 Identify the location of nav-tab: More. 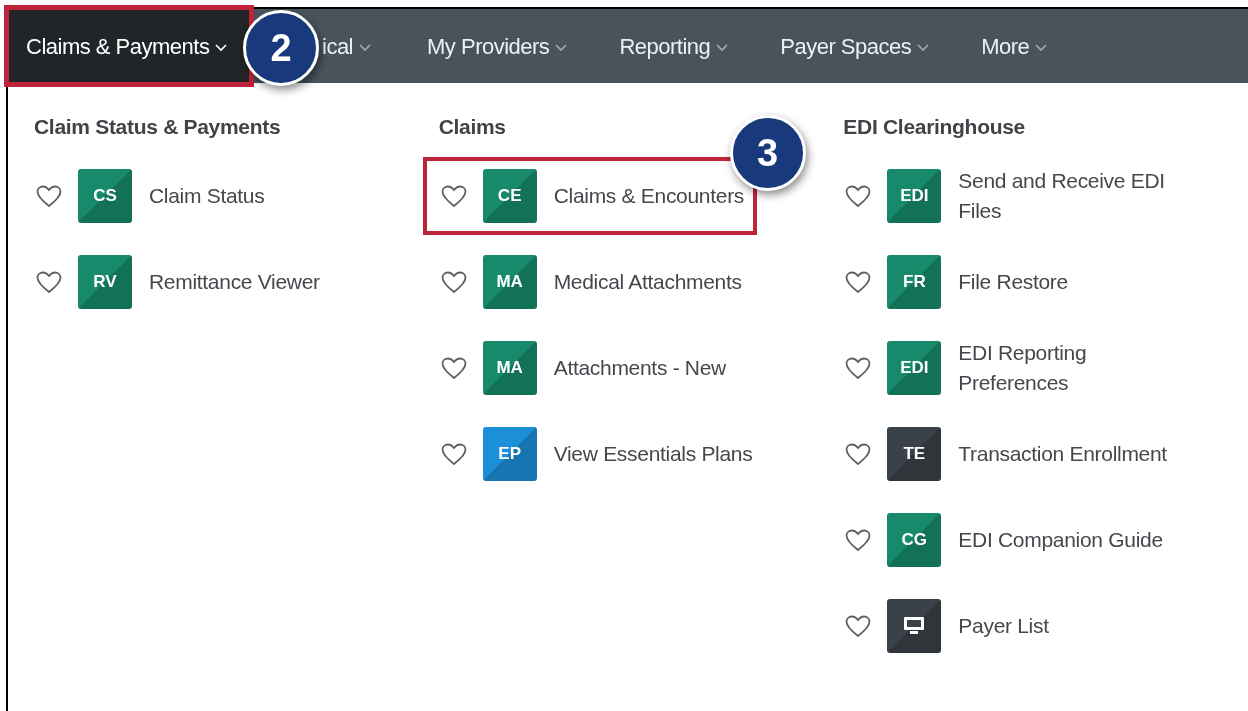
(1014, 46).